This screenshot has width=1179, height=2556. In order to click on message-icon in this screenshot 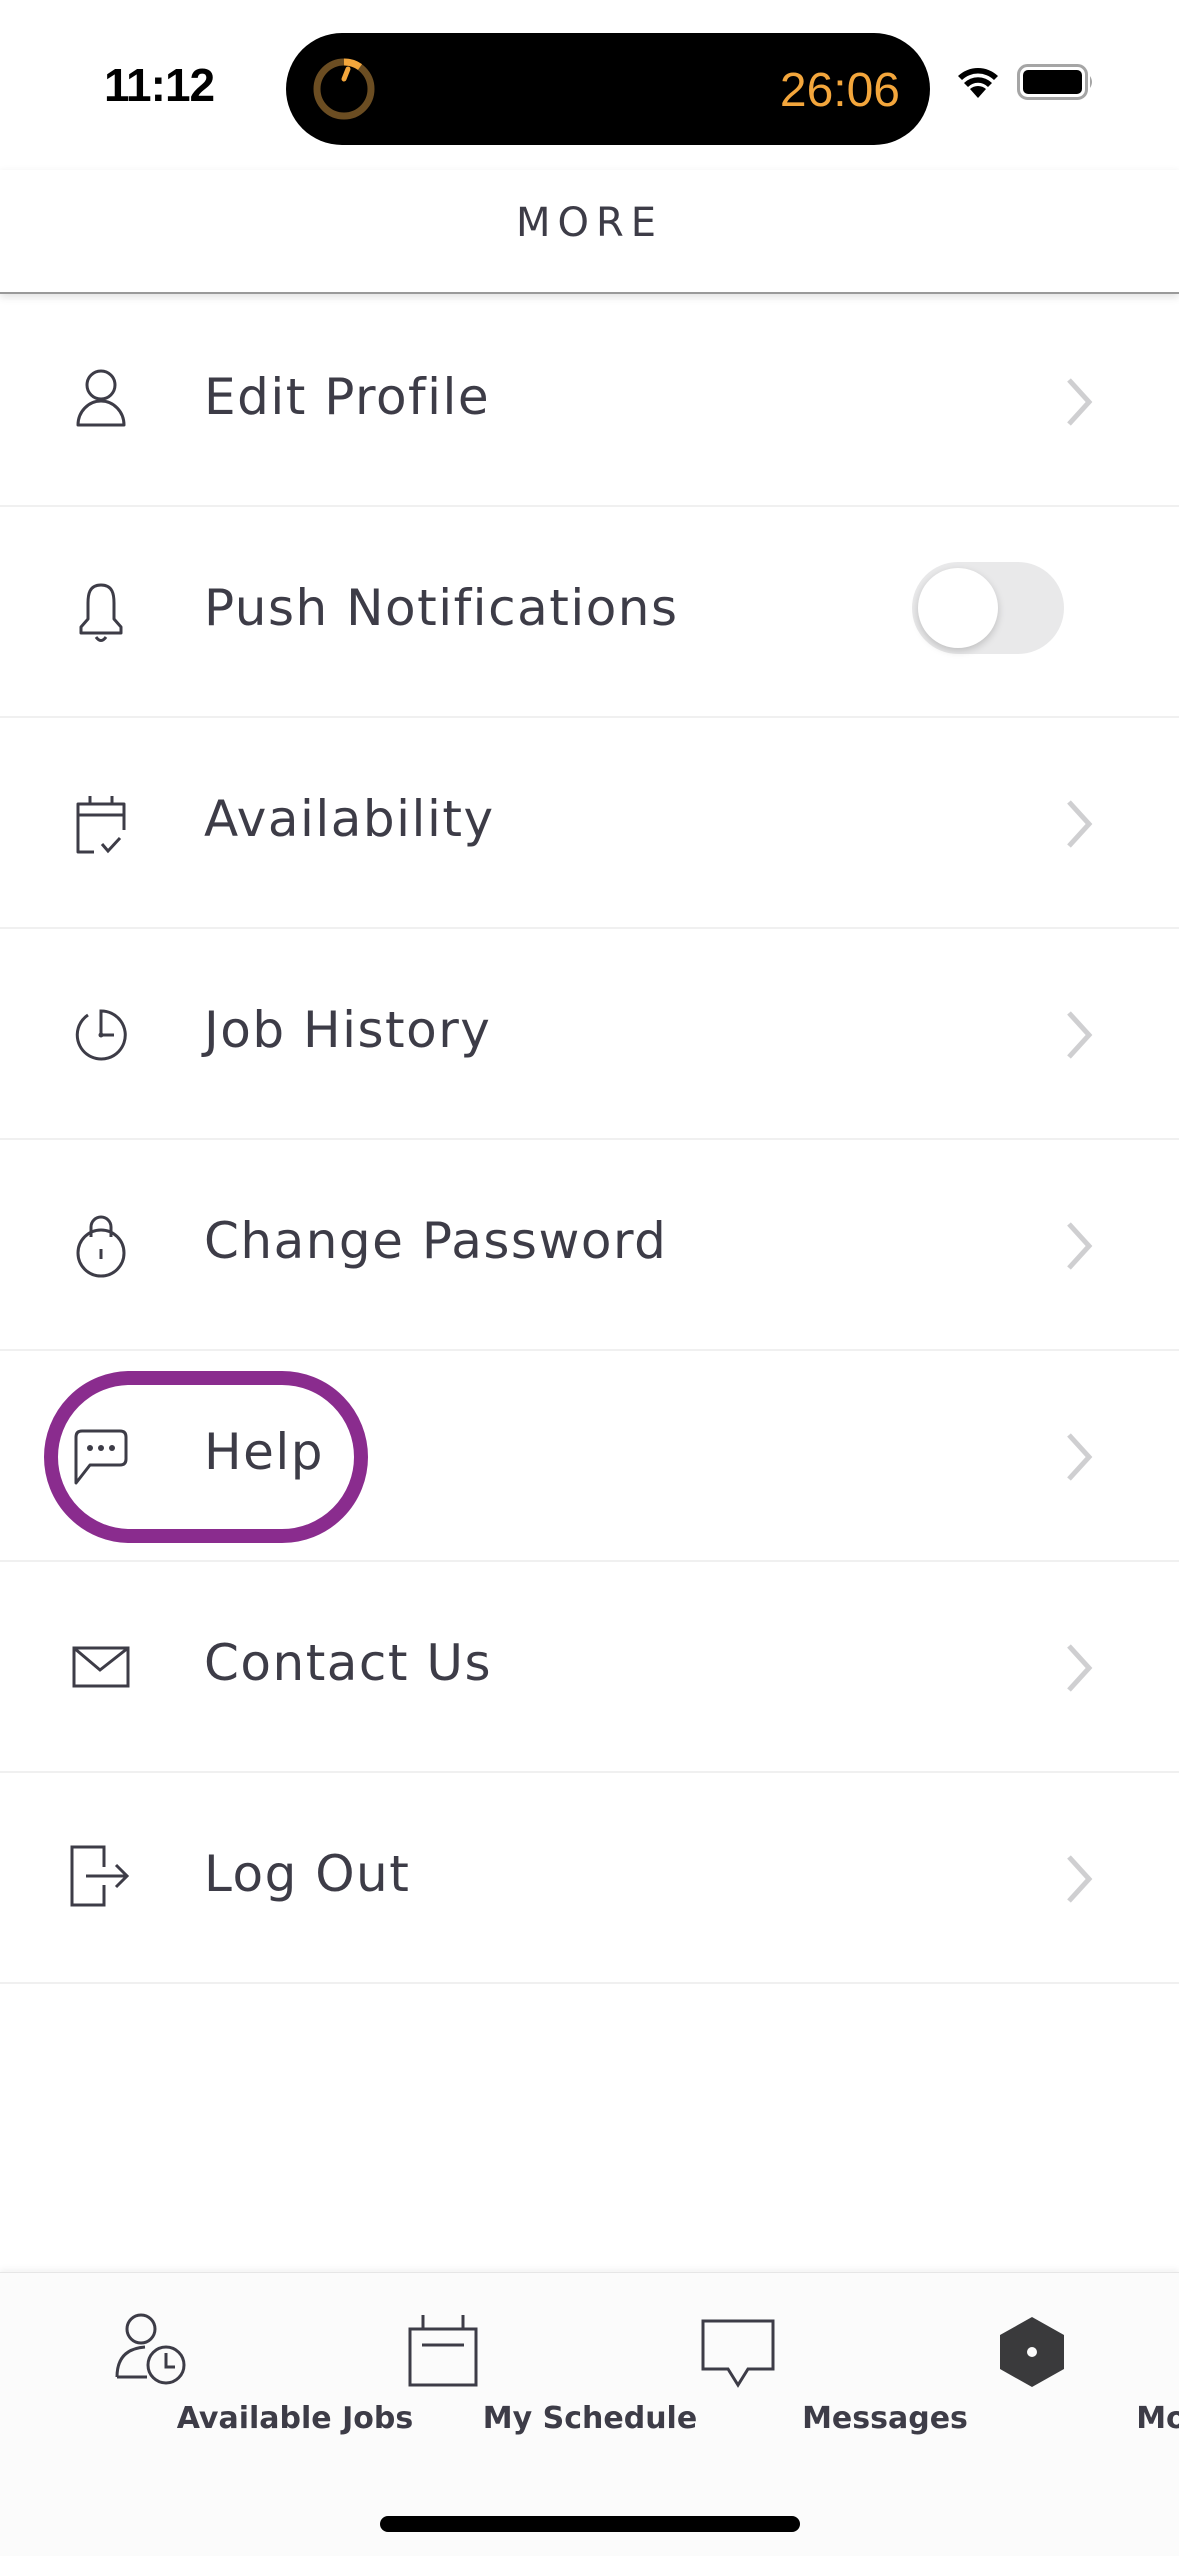, I will do `click(737, 2353)`.